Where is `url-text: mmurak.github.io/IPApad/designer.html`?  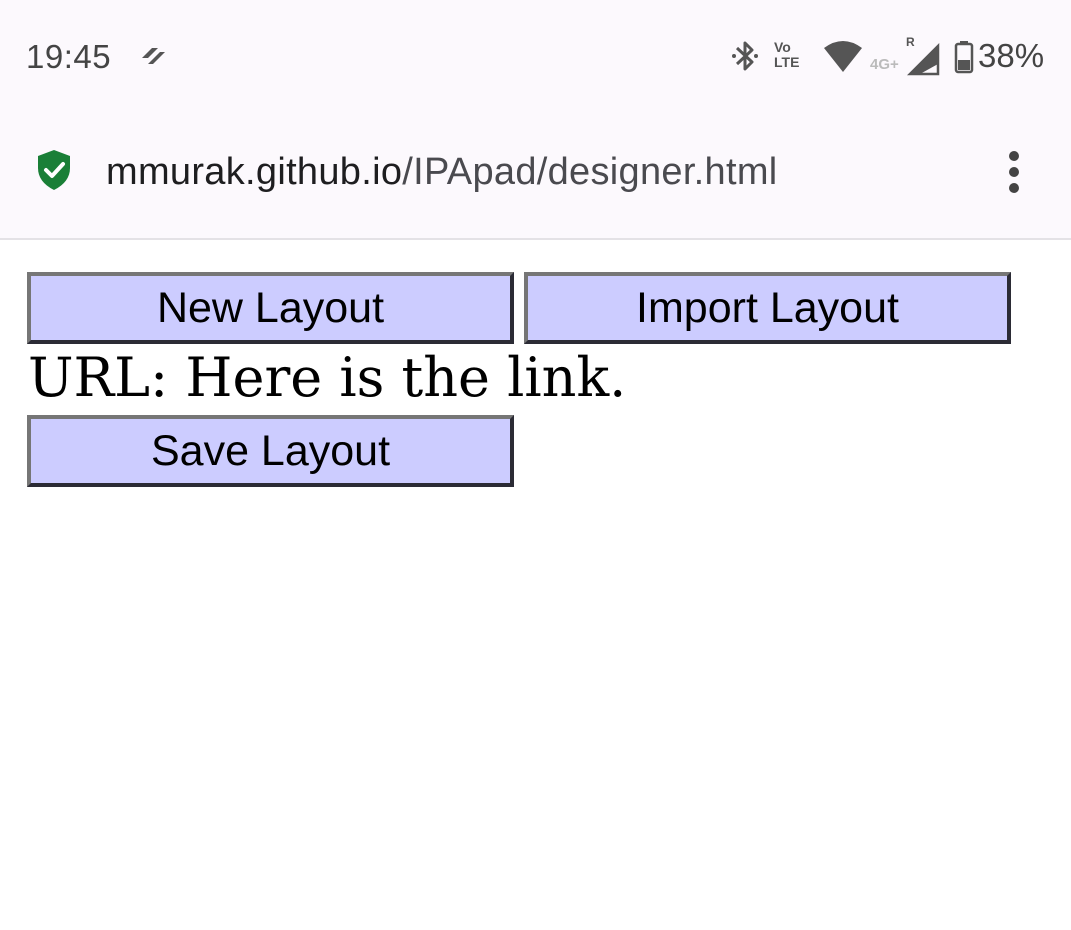 url-text: mmurak.github.io/IPApad/designer.html is located at coordinates (442, 172).